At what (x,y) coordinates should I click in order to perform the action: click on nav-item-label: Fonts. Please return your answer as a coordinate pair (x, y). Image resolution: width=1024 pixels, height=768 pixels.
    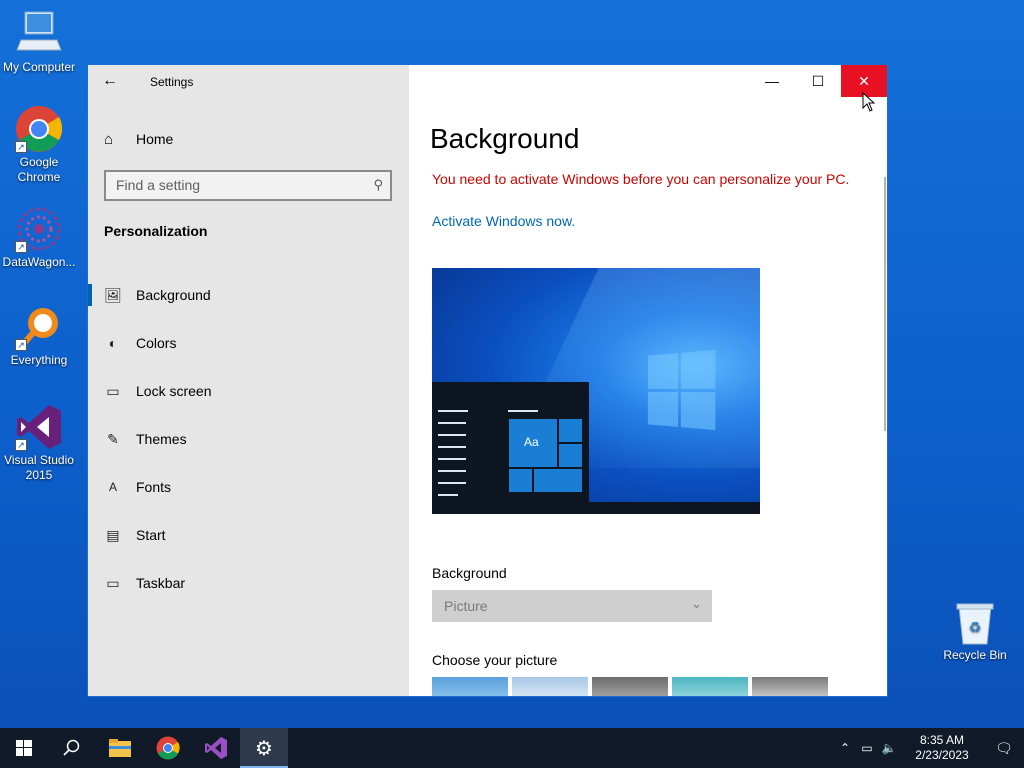
    Looking at the image, I should click on (154, 487).